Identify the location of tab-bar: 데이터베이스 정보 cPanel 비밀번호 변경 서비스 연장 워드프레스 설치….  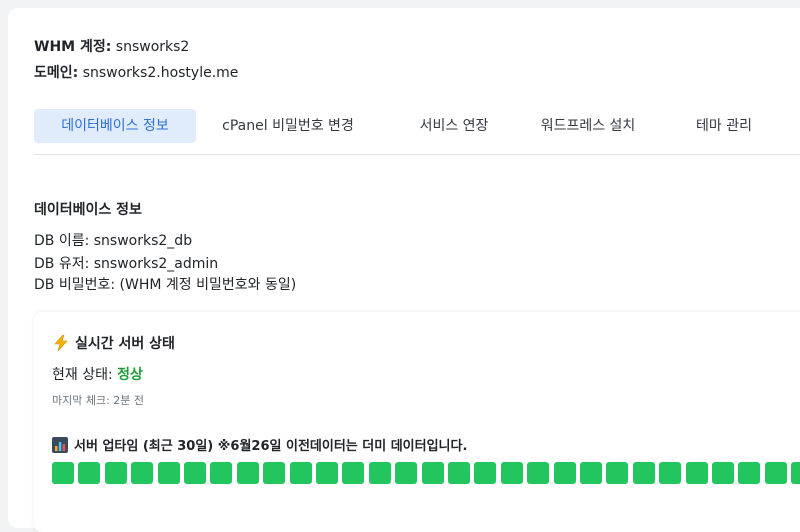
(417, 132).